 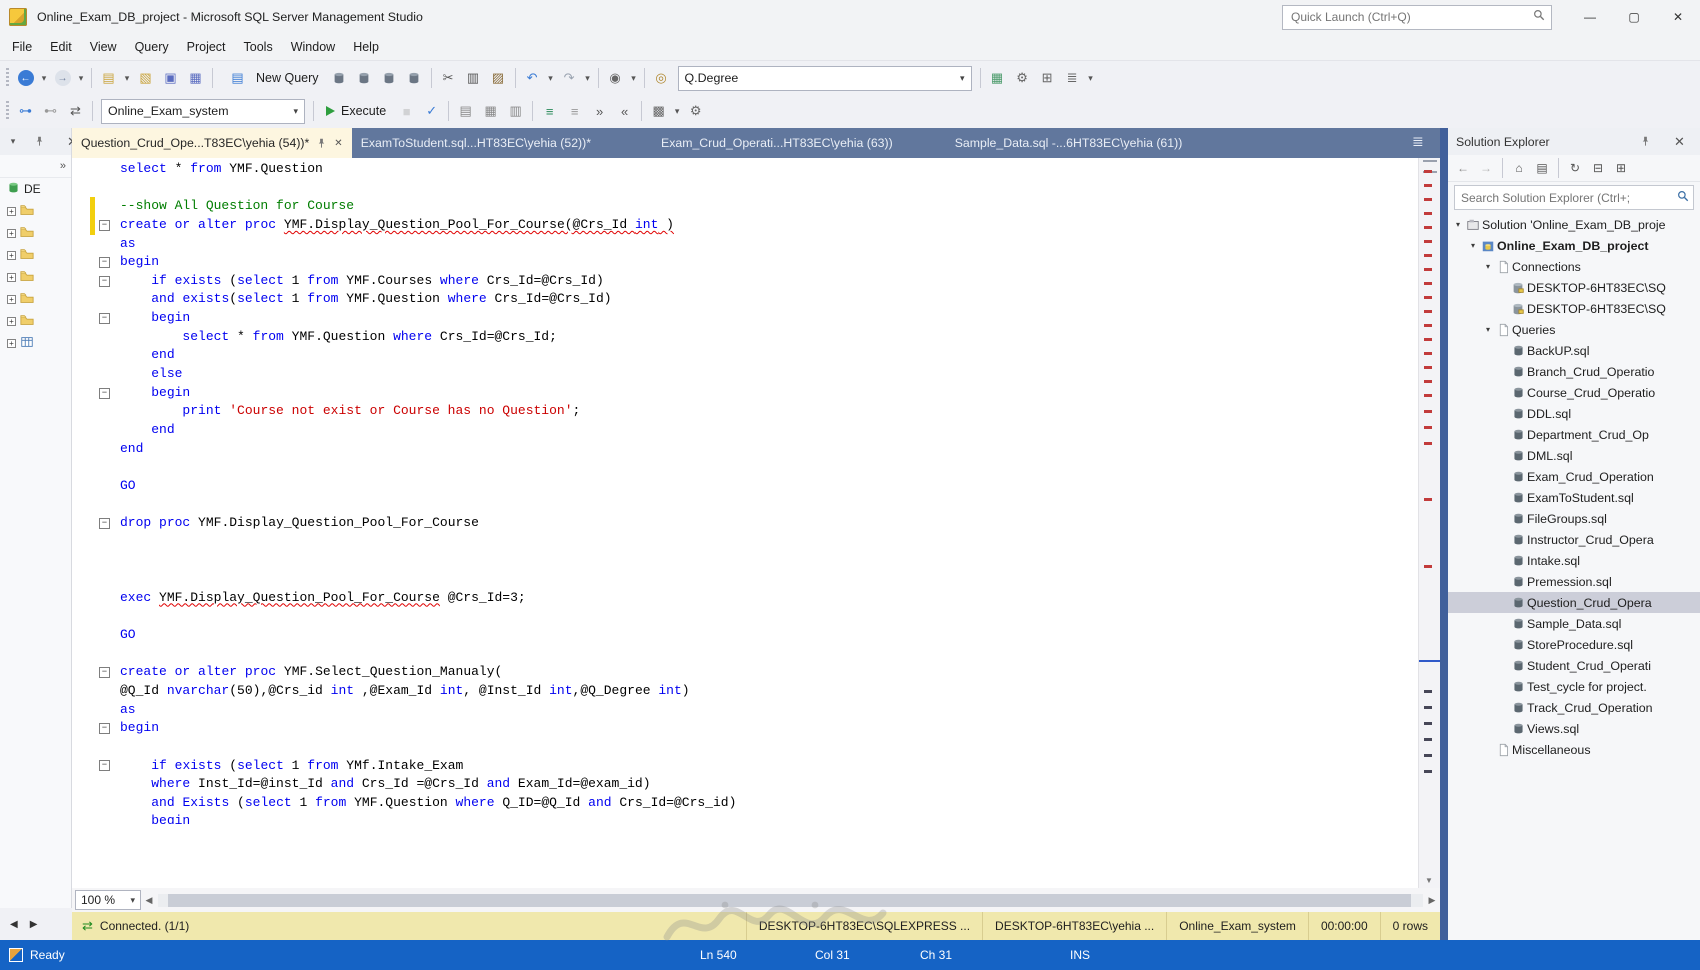 What do you see at coordinates (1574, 560) in the screenshot?
I see `tree-item-intake-sql: Intake.sql` at bounding box center [1574, 560].